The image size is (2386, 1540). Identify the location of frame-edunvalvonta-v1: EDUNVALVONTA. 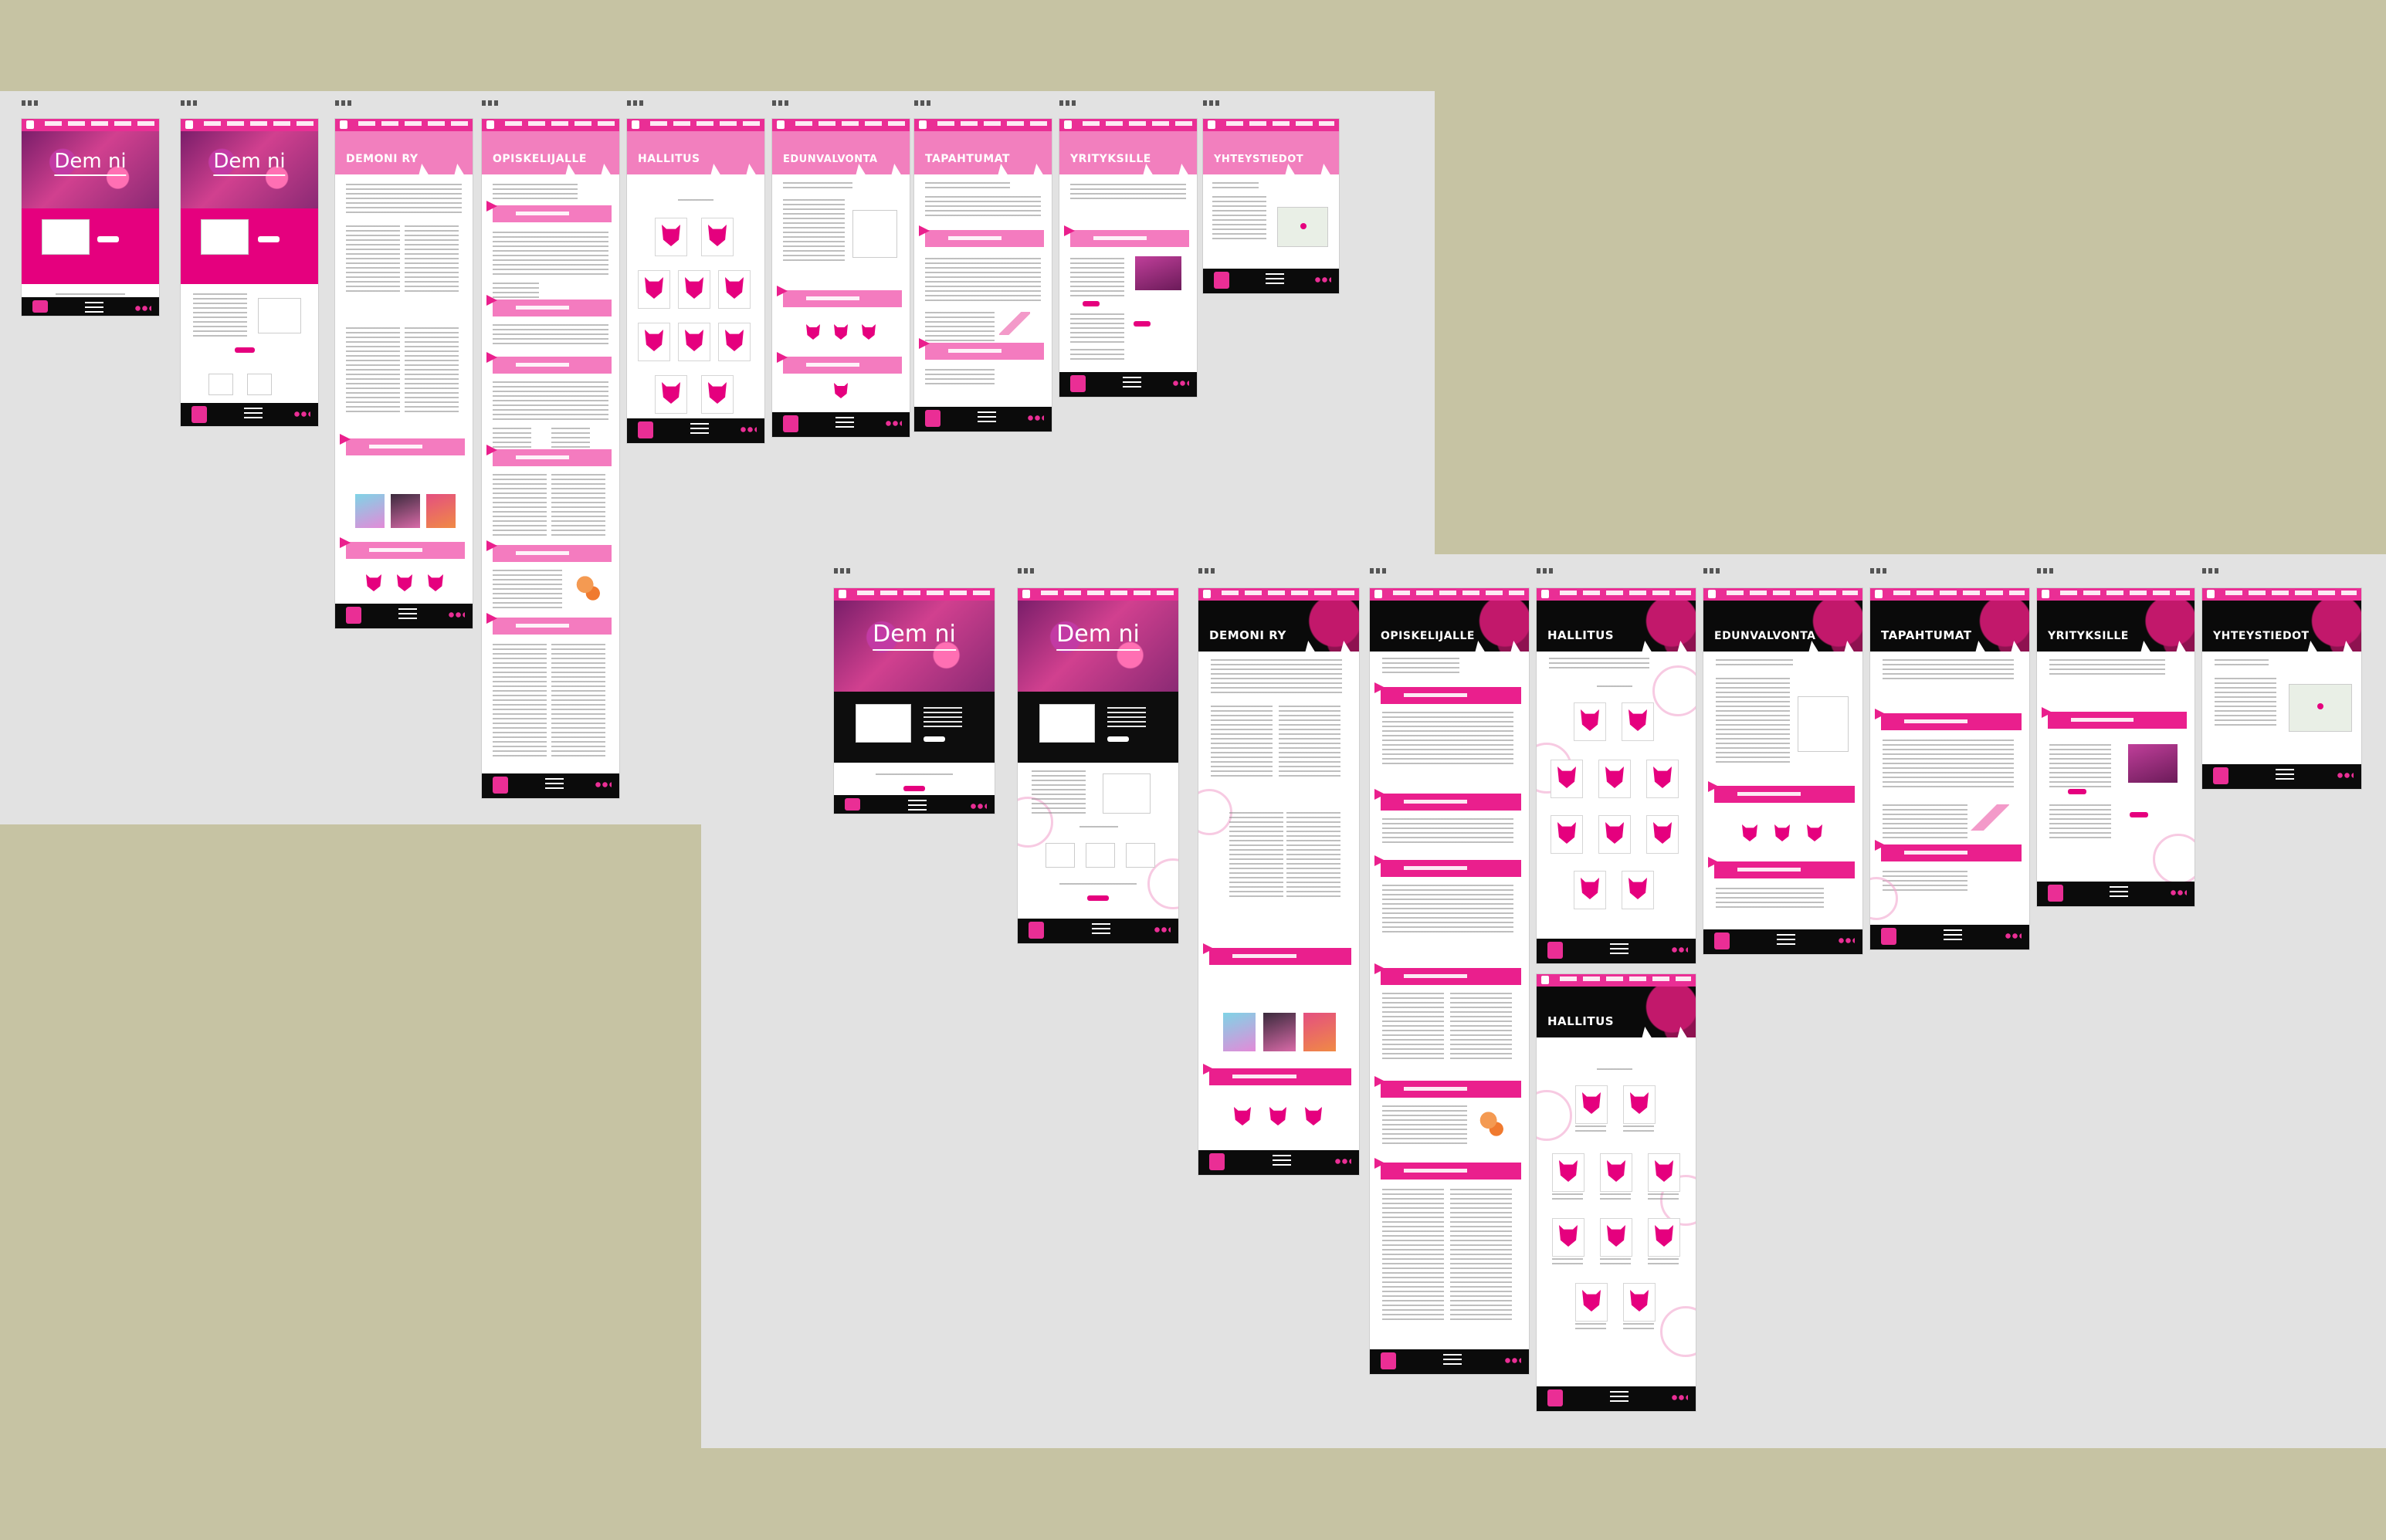
(841, 278).